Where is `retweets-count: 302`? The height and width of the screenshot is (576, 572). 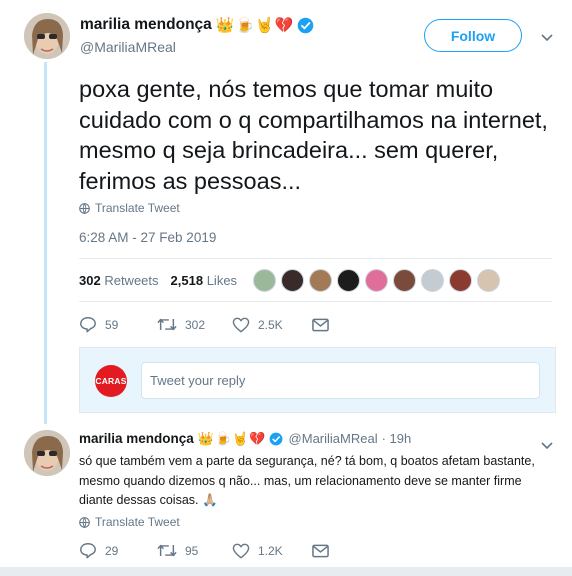
retweets-count: 302 is located at coordinates (90, 280).